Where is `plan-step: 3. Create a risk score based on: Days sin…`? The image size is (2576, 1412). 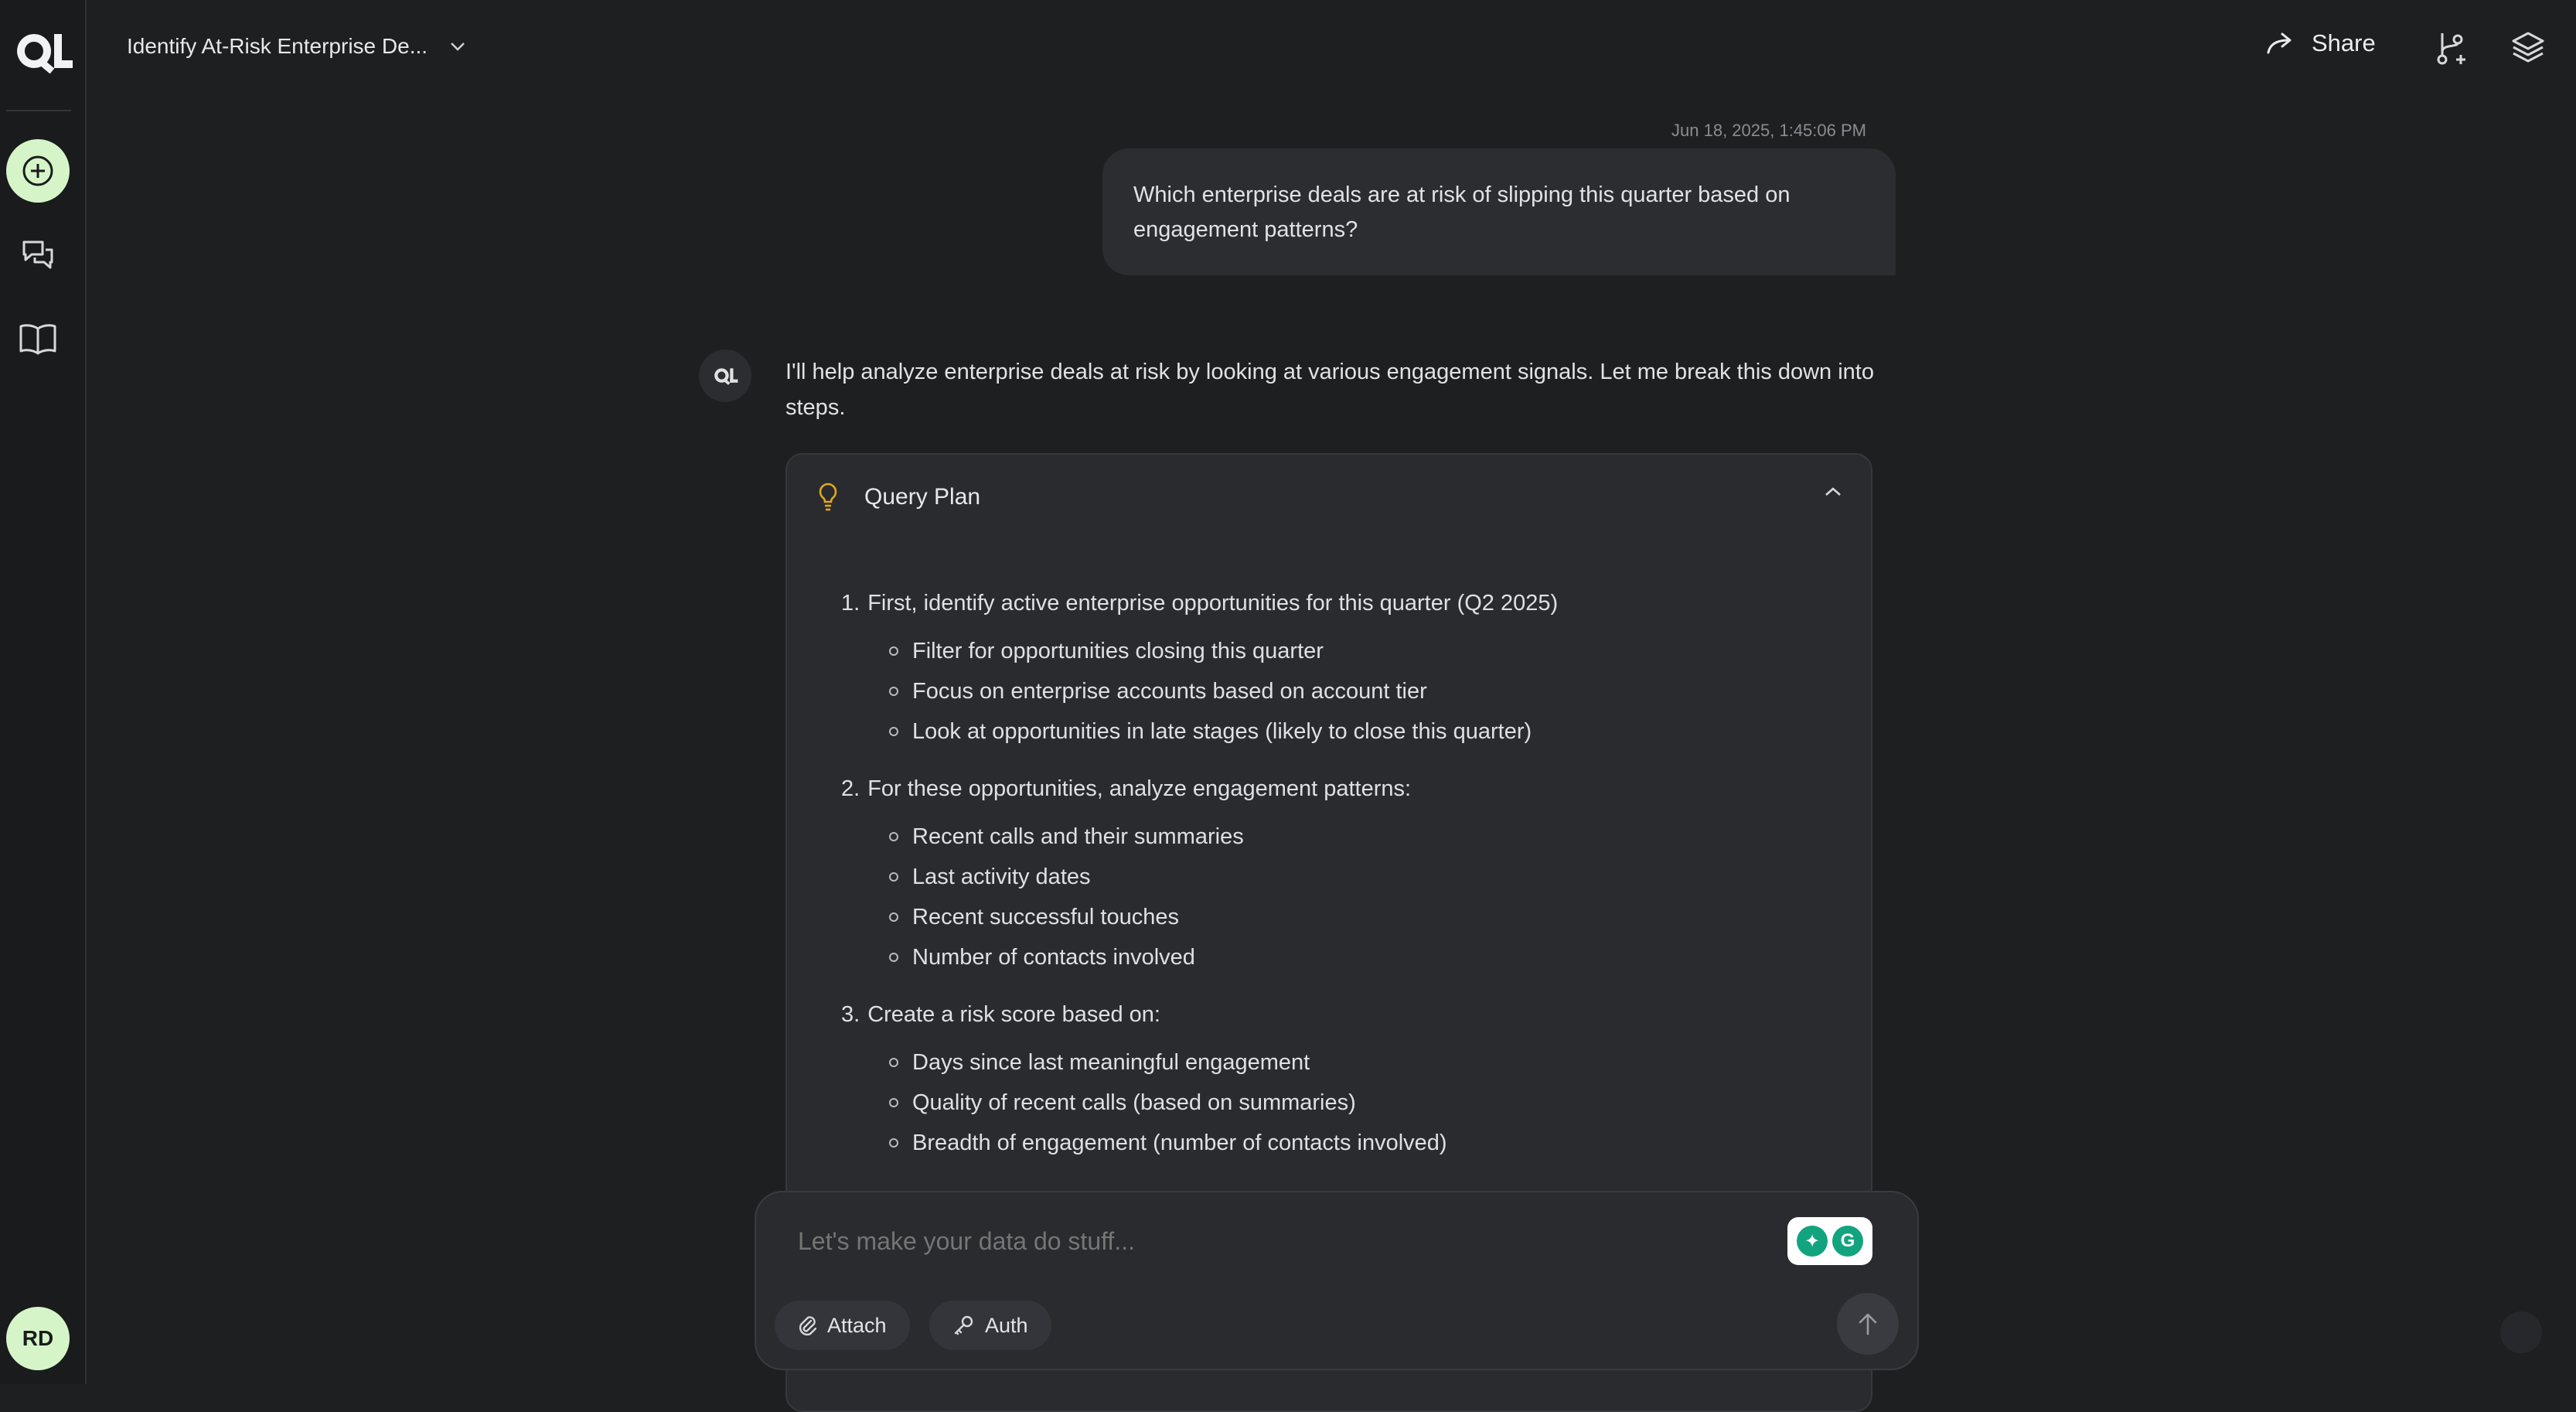 plan-step: 3. Create a risk score based on: Days sin… is located at coordinates (1343, 1080).